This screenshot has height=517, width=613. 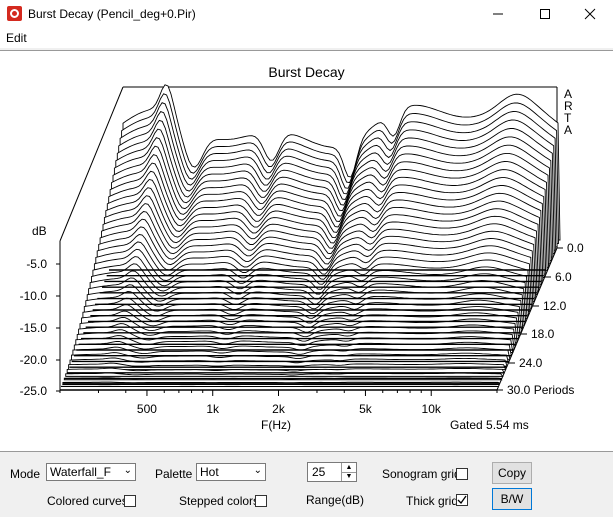 What do you see at coordinates (34, 296) in the screenshot?
I see `y-tick-label: -10.0` at bounding box center [34, 296].